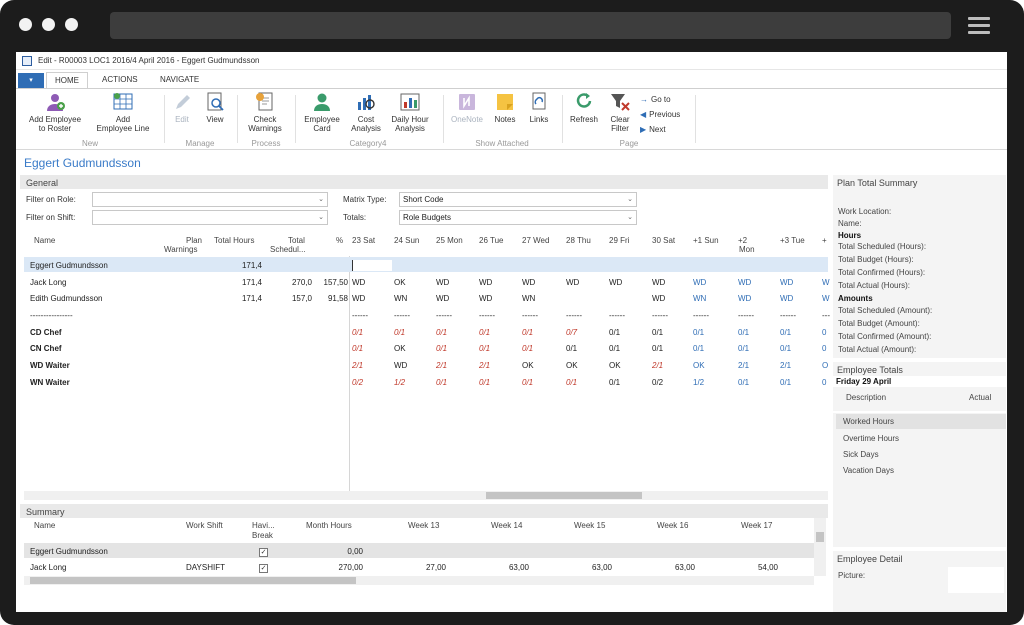 The width and height of the screenshot is (1024, 625). Describe the element at coordinates (578, 240) in the screenshot. I see `col-header-day: 28 Thu` at that location.